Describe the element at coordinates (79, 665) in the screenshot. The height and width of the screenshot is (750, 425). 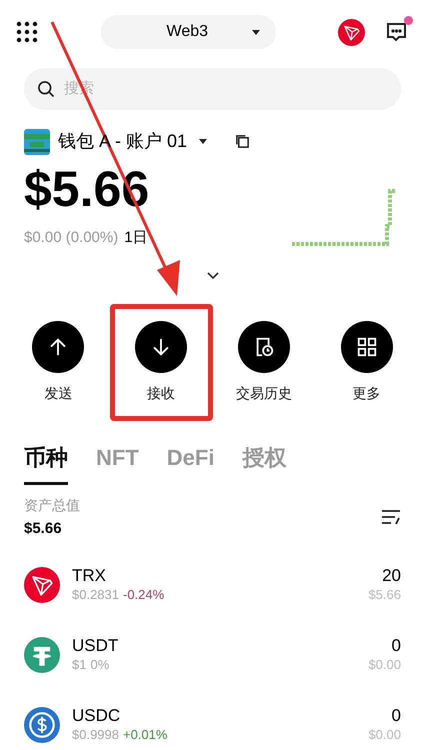
I see `token-price: $1` at that location.